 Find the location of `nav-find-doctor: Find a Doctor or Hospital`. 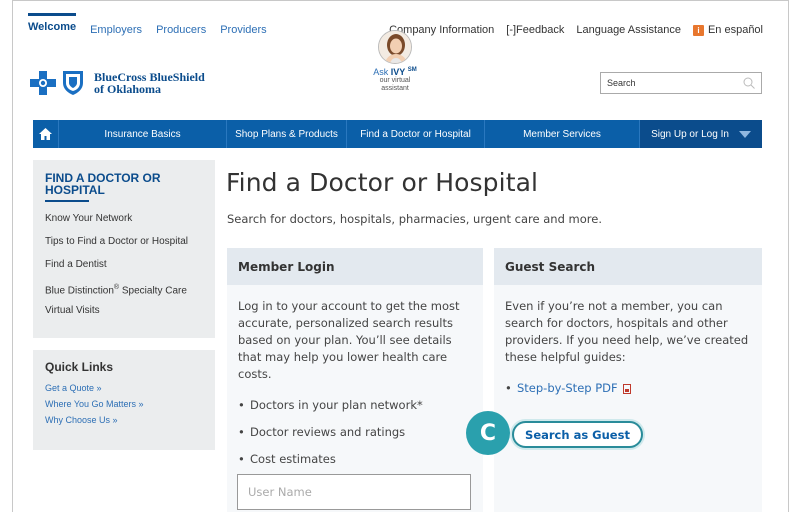

nav-find-doctor: Find a Doctor or Hospital is located at coordinates (416, 134).